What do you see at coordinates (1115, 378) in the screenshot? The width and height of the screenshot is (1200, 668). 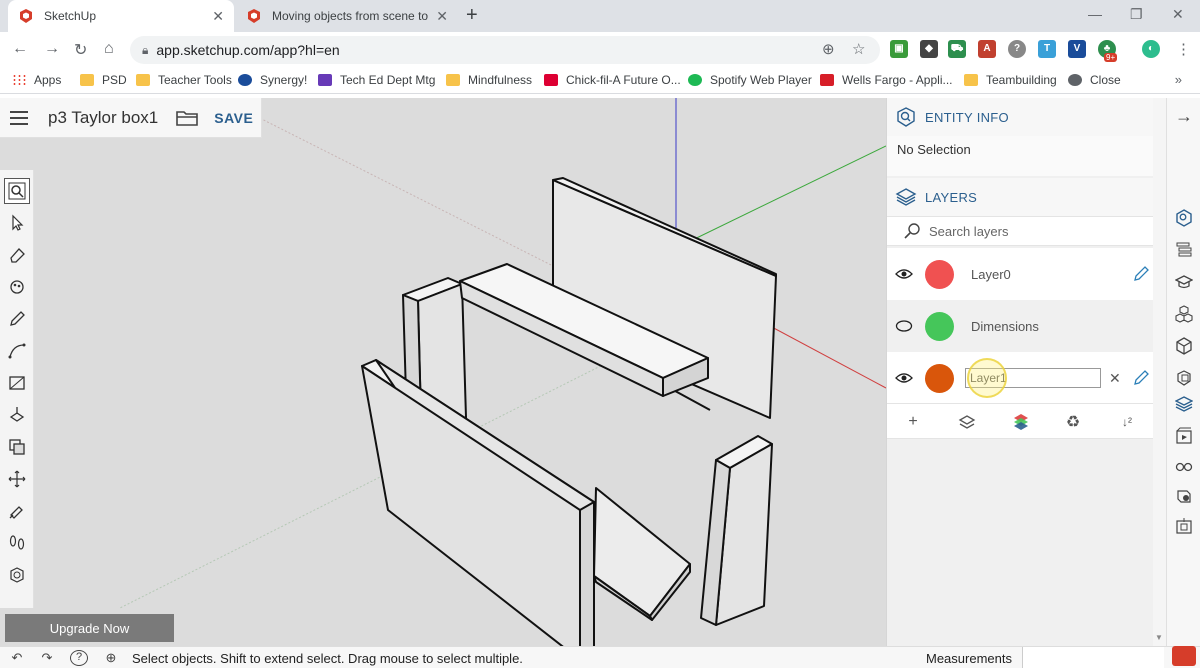 I see `cancel-edit-icon: ✕` at bounding box center [1115, 378].